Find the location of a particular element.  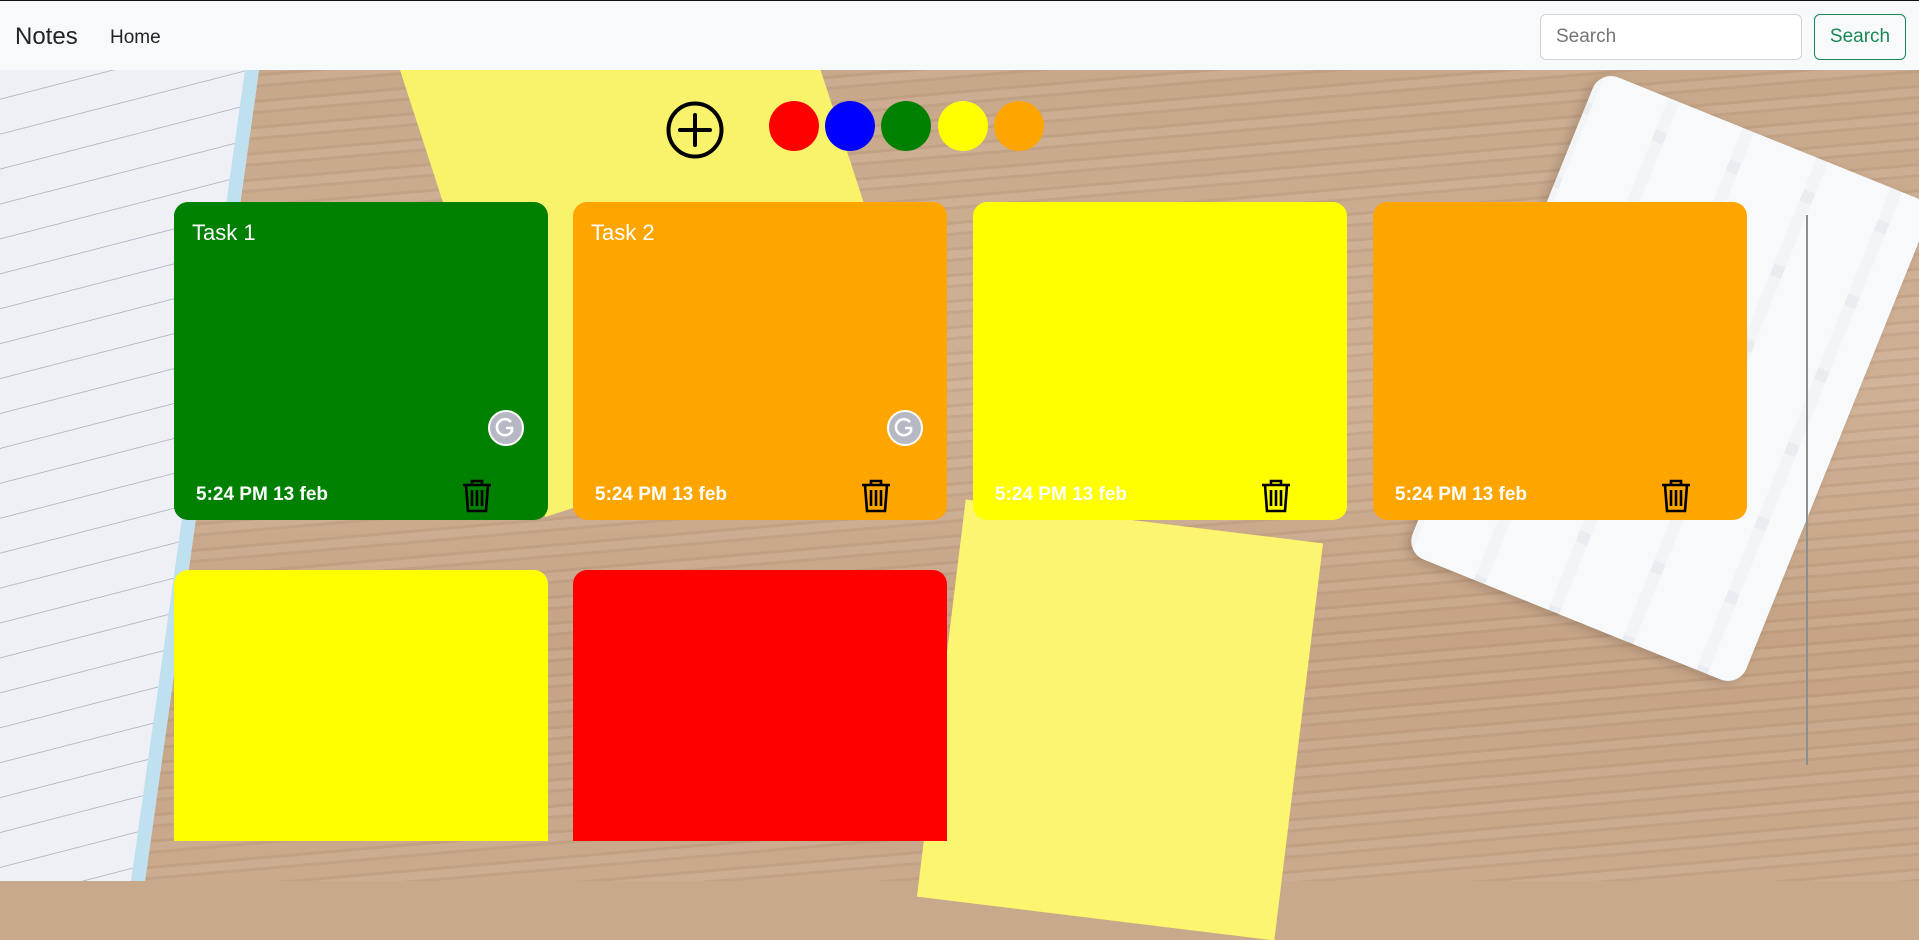

color-swatch-yellow is located at coordinates (963, 126).